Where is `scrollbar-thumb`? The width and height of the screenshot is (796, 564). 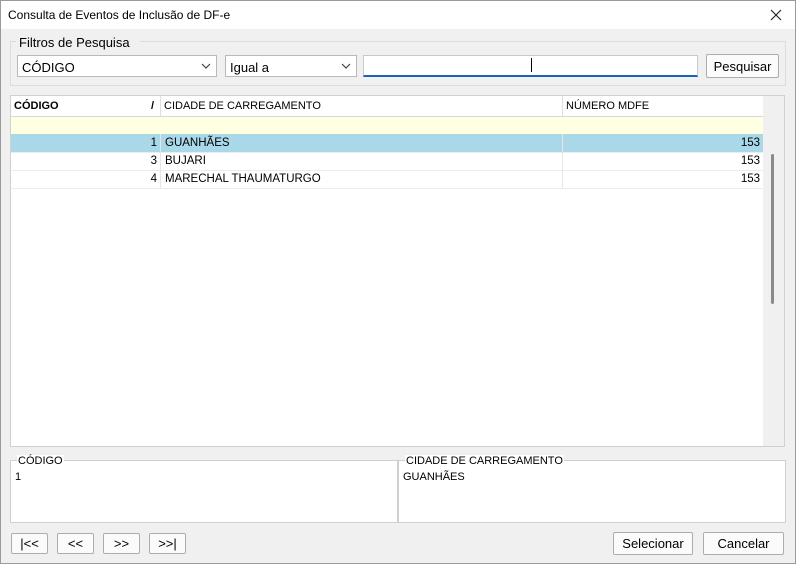
scrollbar-thumb is located at coordinates (772, 229).